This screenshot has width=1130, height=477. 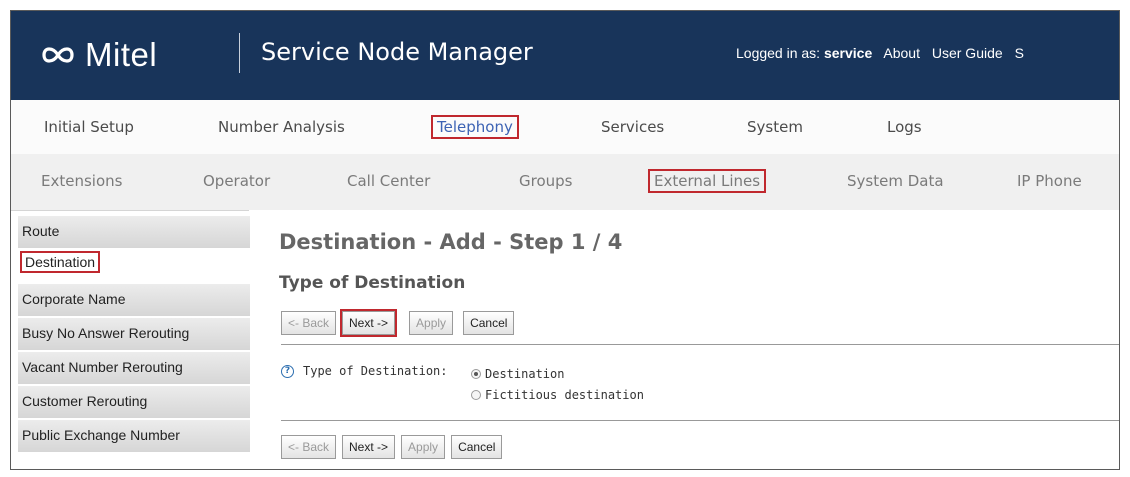 I want to click on sidebar-item-public-exchange-number: Public Exchange Number, so click(x=134, y=437).